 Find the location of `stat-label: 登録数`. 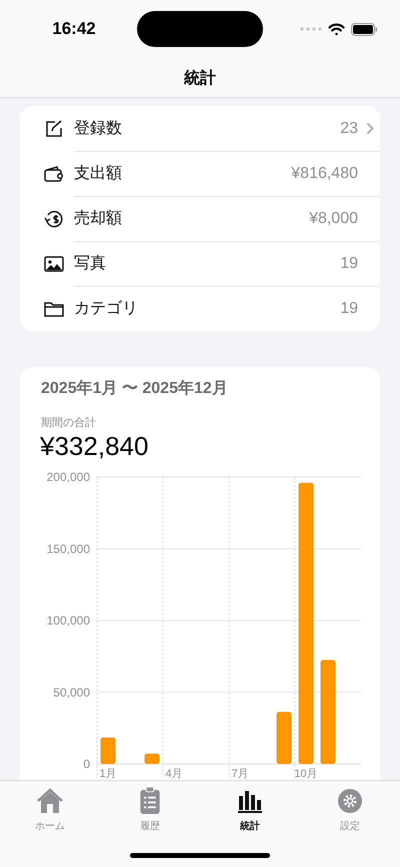

stat-label: 登録数 is located at coordinates (98, 129).